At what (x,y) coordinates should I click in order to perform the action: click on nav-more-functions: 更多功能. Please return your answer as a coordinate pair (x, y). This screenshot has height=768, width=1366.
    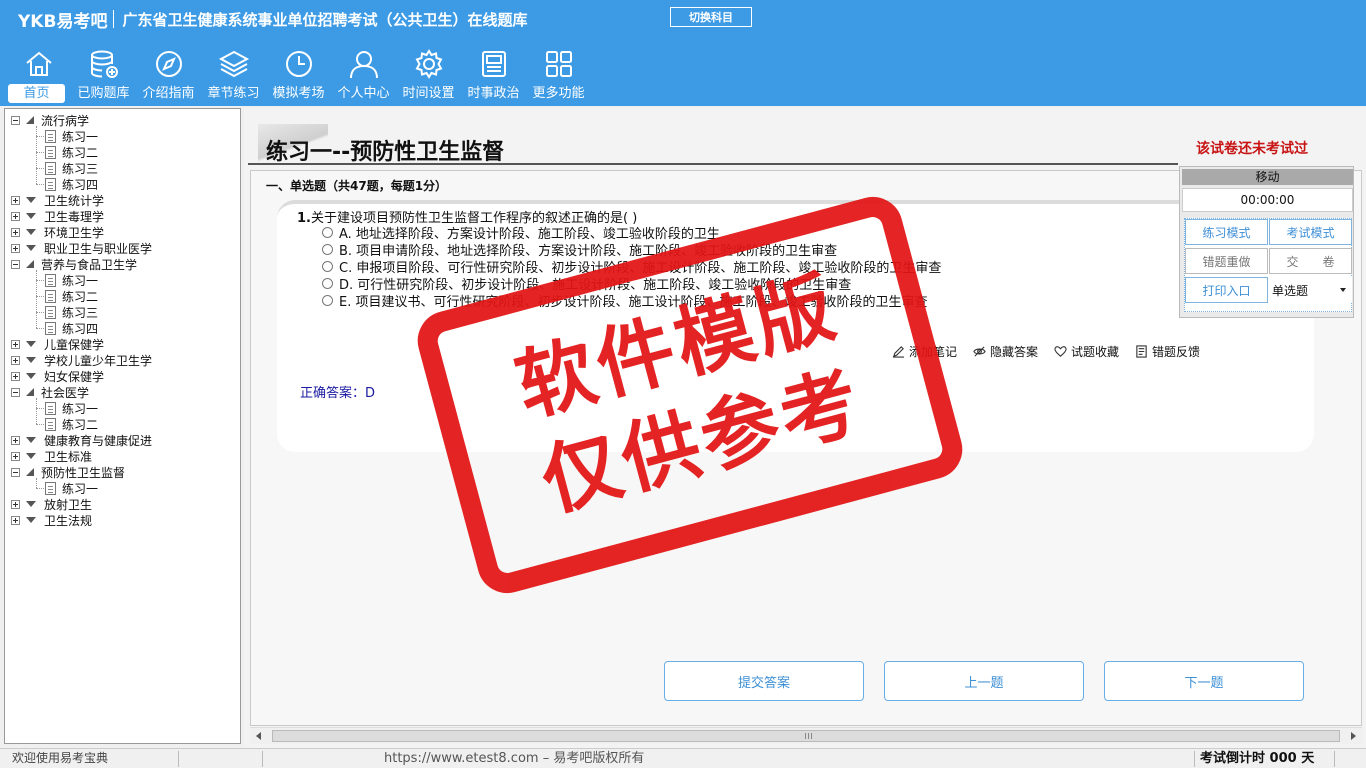
    Looking at the image, I should click on (558, 74).